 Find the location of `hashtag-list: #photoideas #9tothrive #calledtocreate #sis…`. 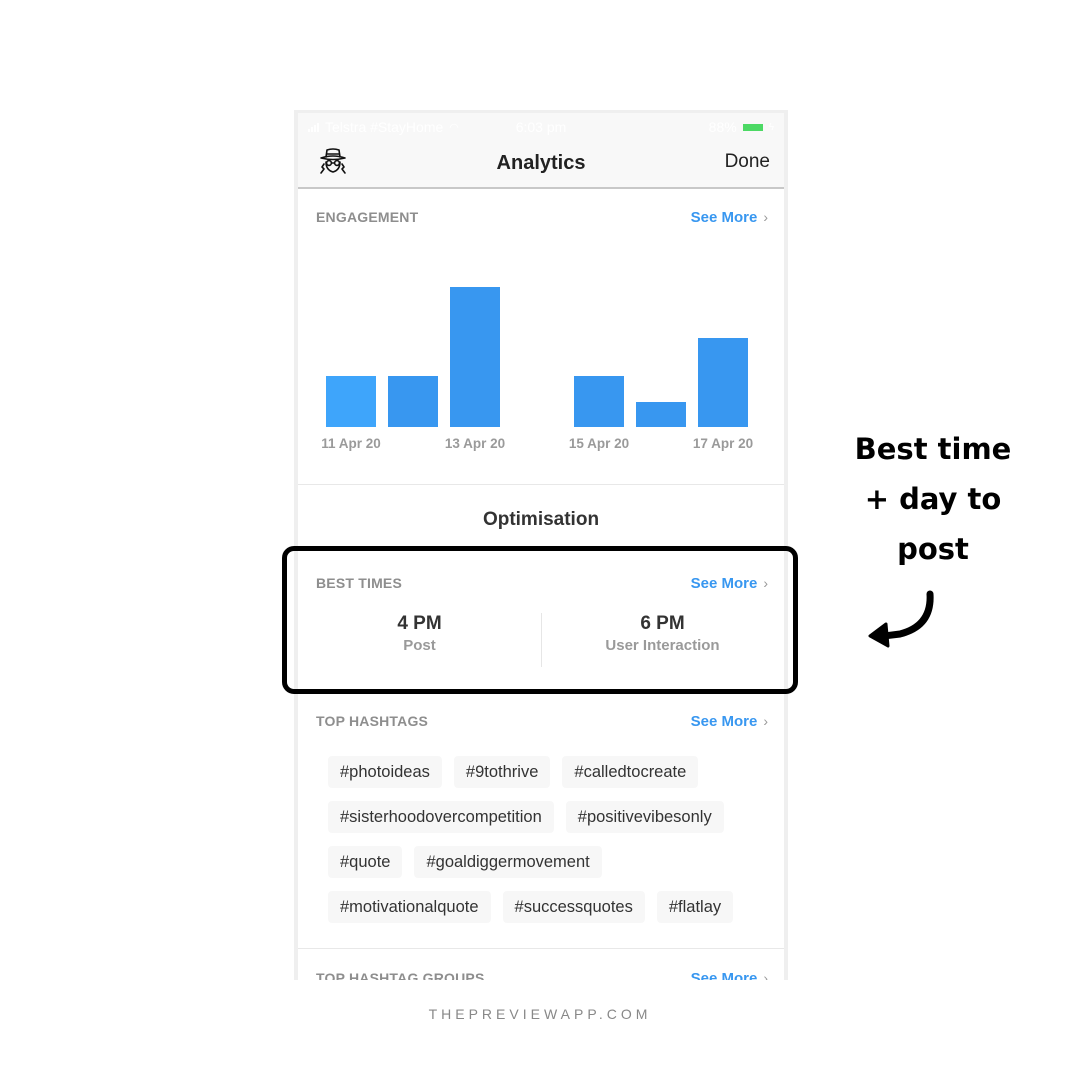

hashtag-list: #photoideas #9tothrive #calledtocreate #sis… is located at coordinates (546, 839).